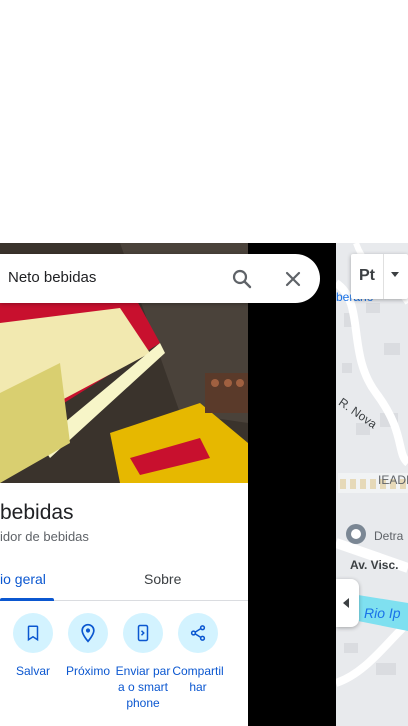  I want to click on save-button: Salvar, so click(33, 646).